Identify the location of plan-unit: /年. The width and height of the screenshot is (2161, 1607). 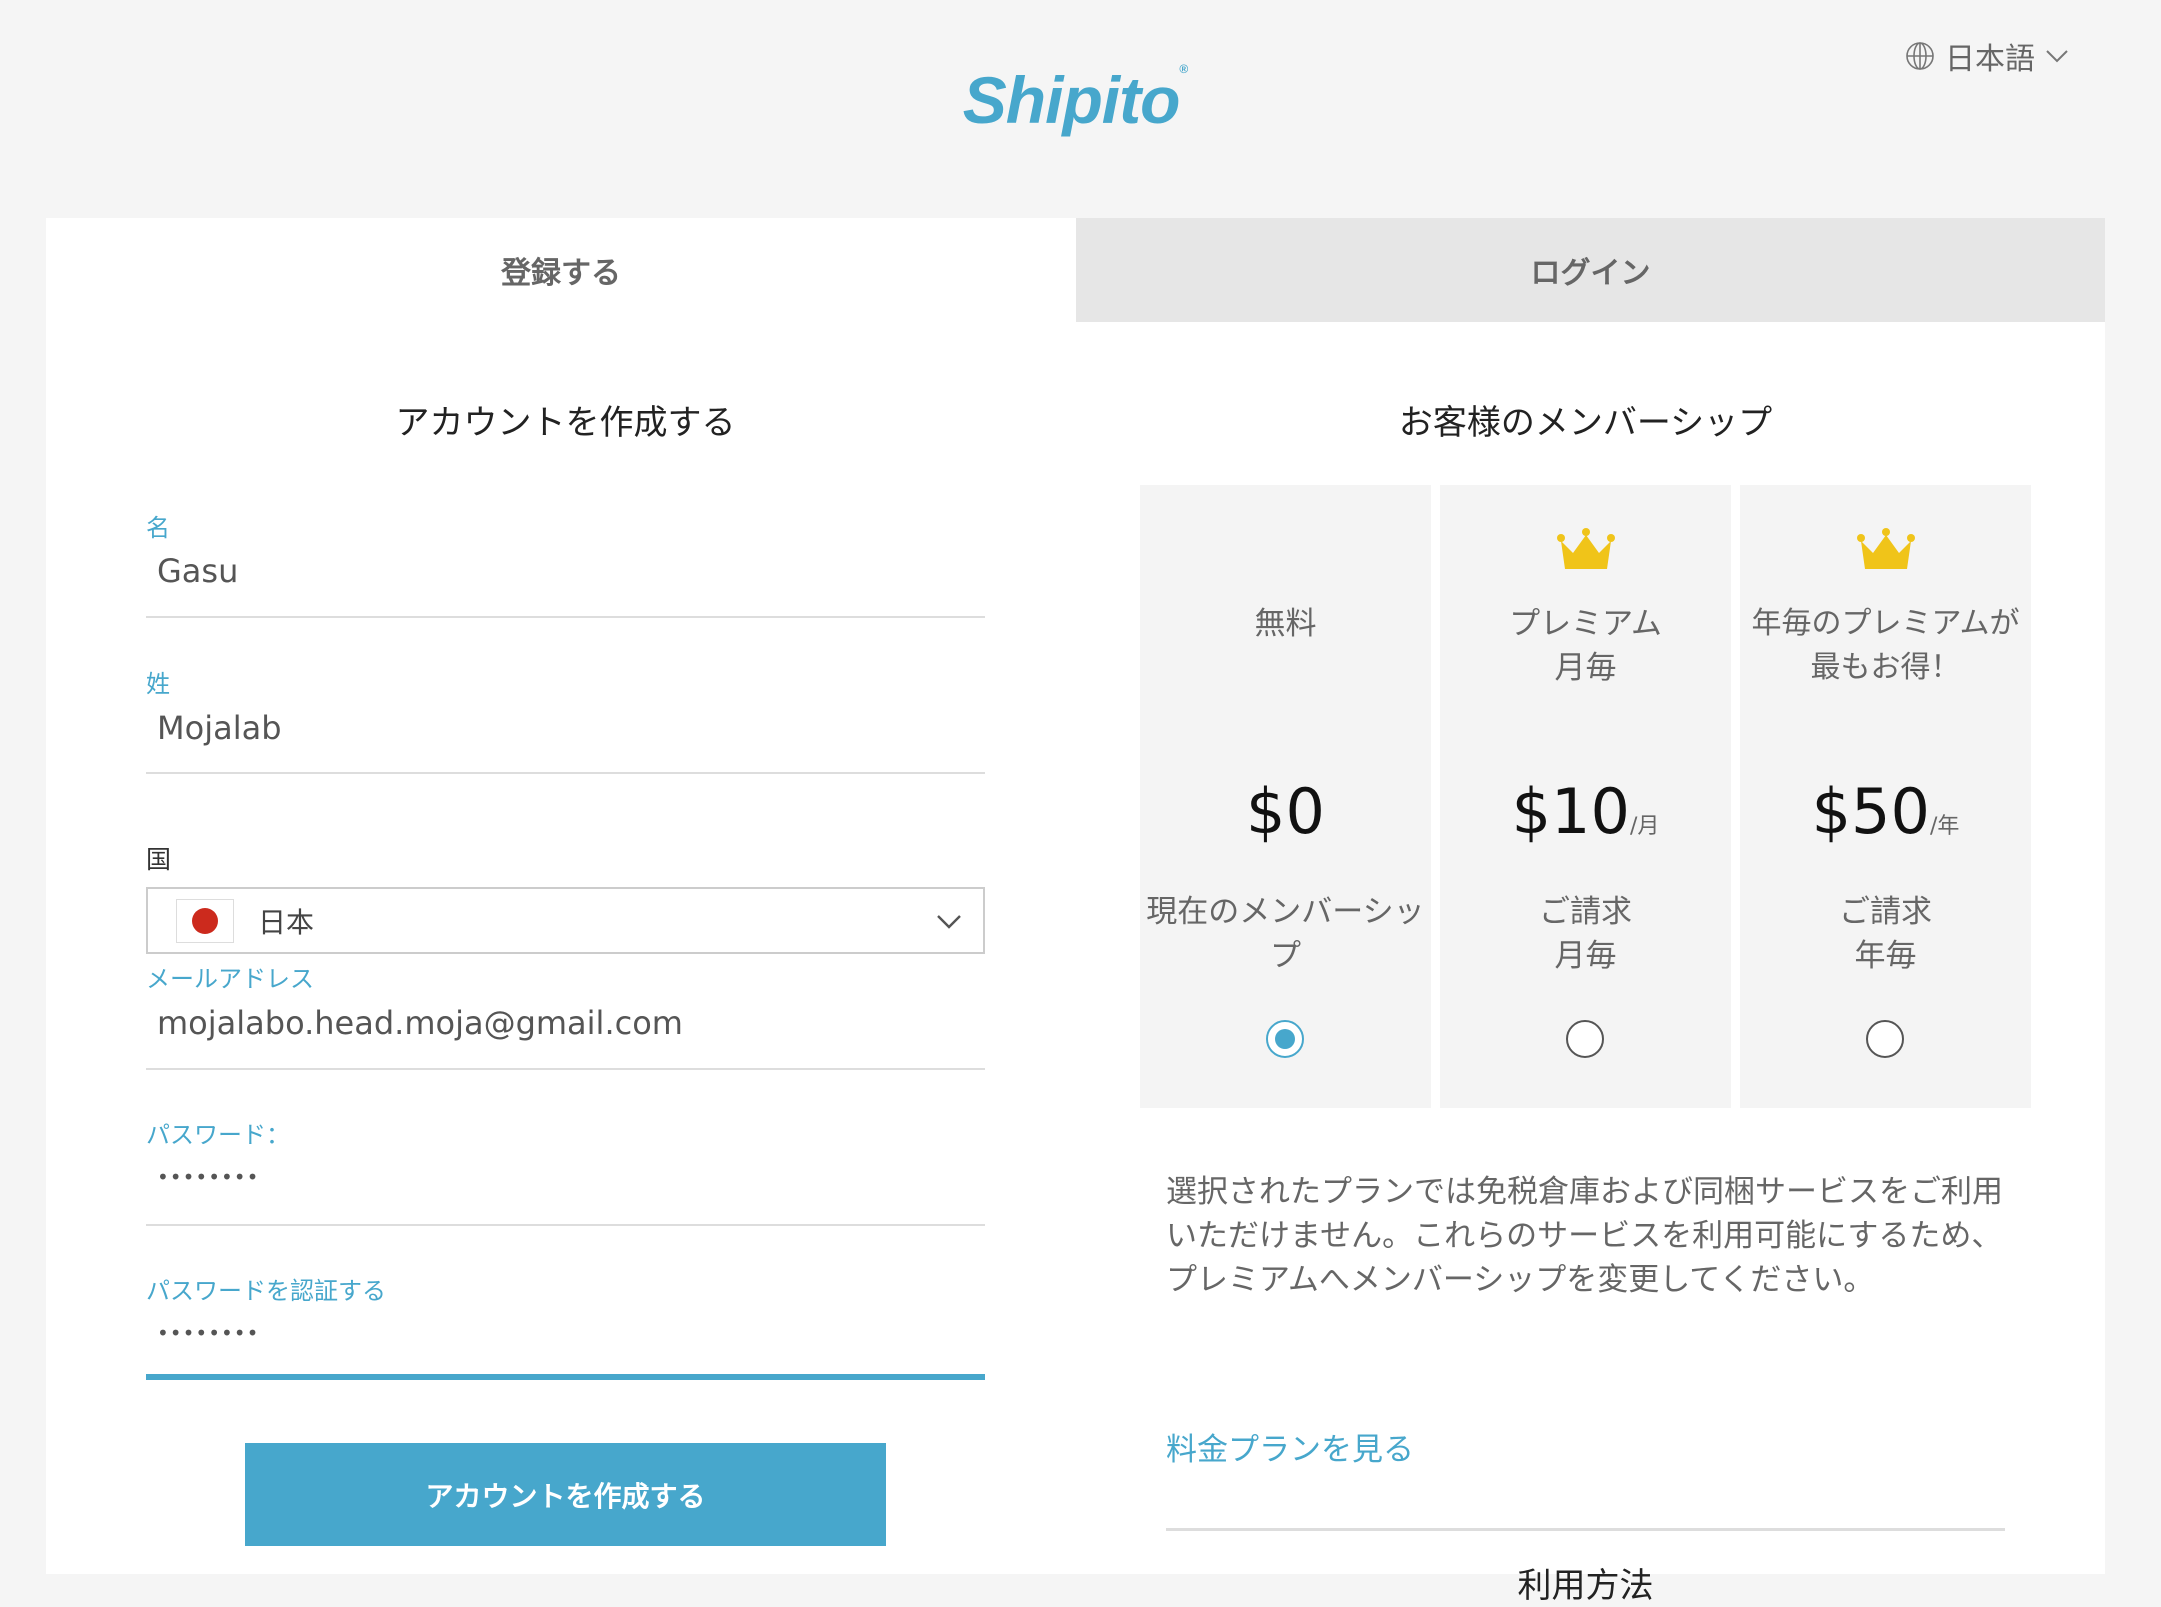
(1944, 826).